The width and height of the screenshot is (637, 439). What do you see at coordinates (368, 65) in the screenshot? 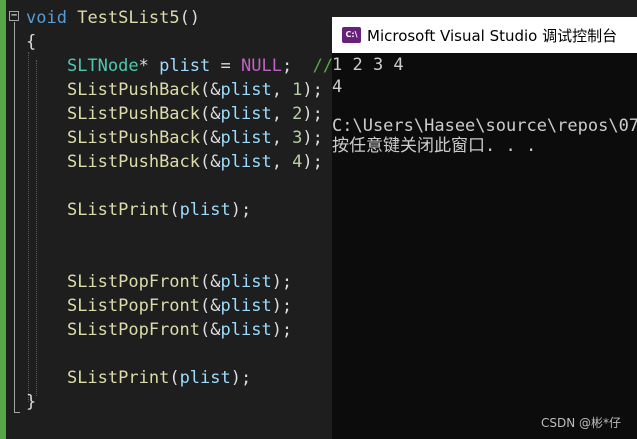
I see `console-output-line: 1 2 3 4` at bounding box center [368, 65].